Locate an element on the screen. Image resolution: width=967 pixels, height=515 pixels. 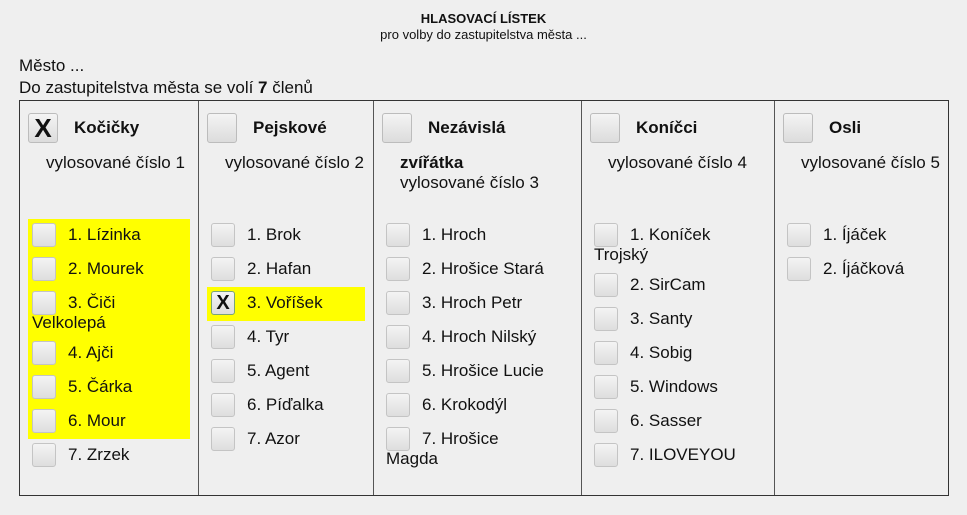
candidate-list: 1. Íjáček 2. Íjáčková is located at coordinates (861, 253).